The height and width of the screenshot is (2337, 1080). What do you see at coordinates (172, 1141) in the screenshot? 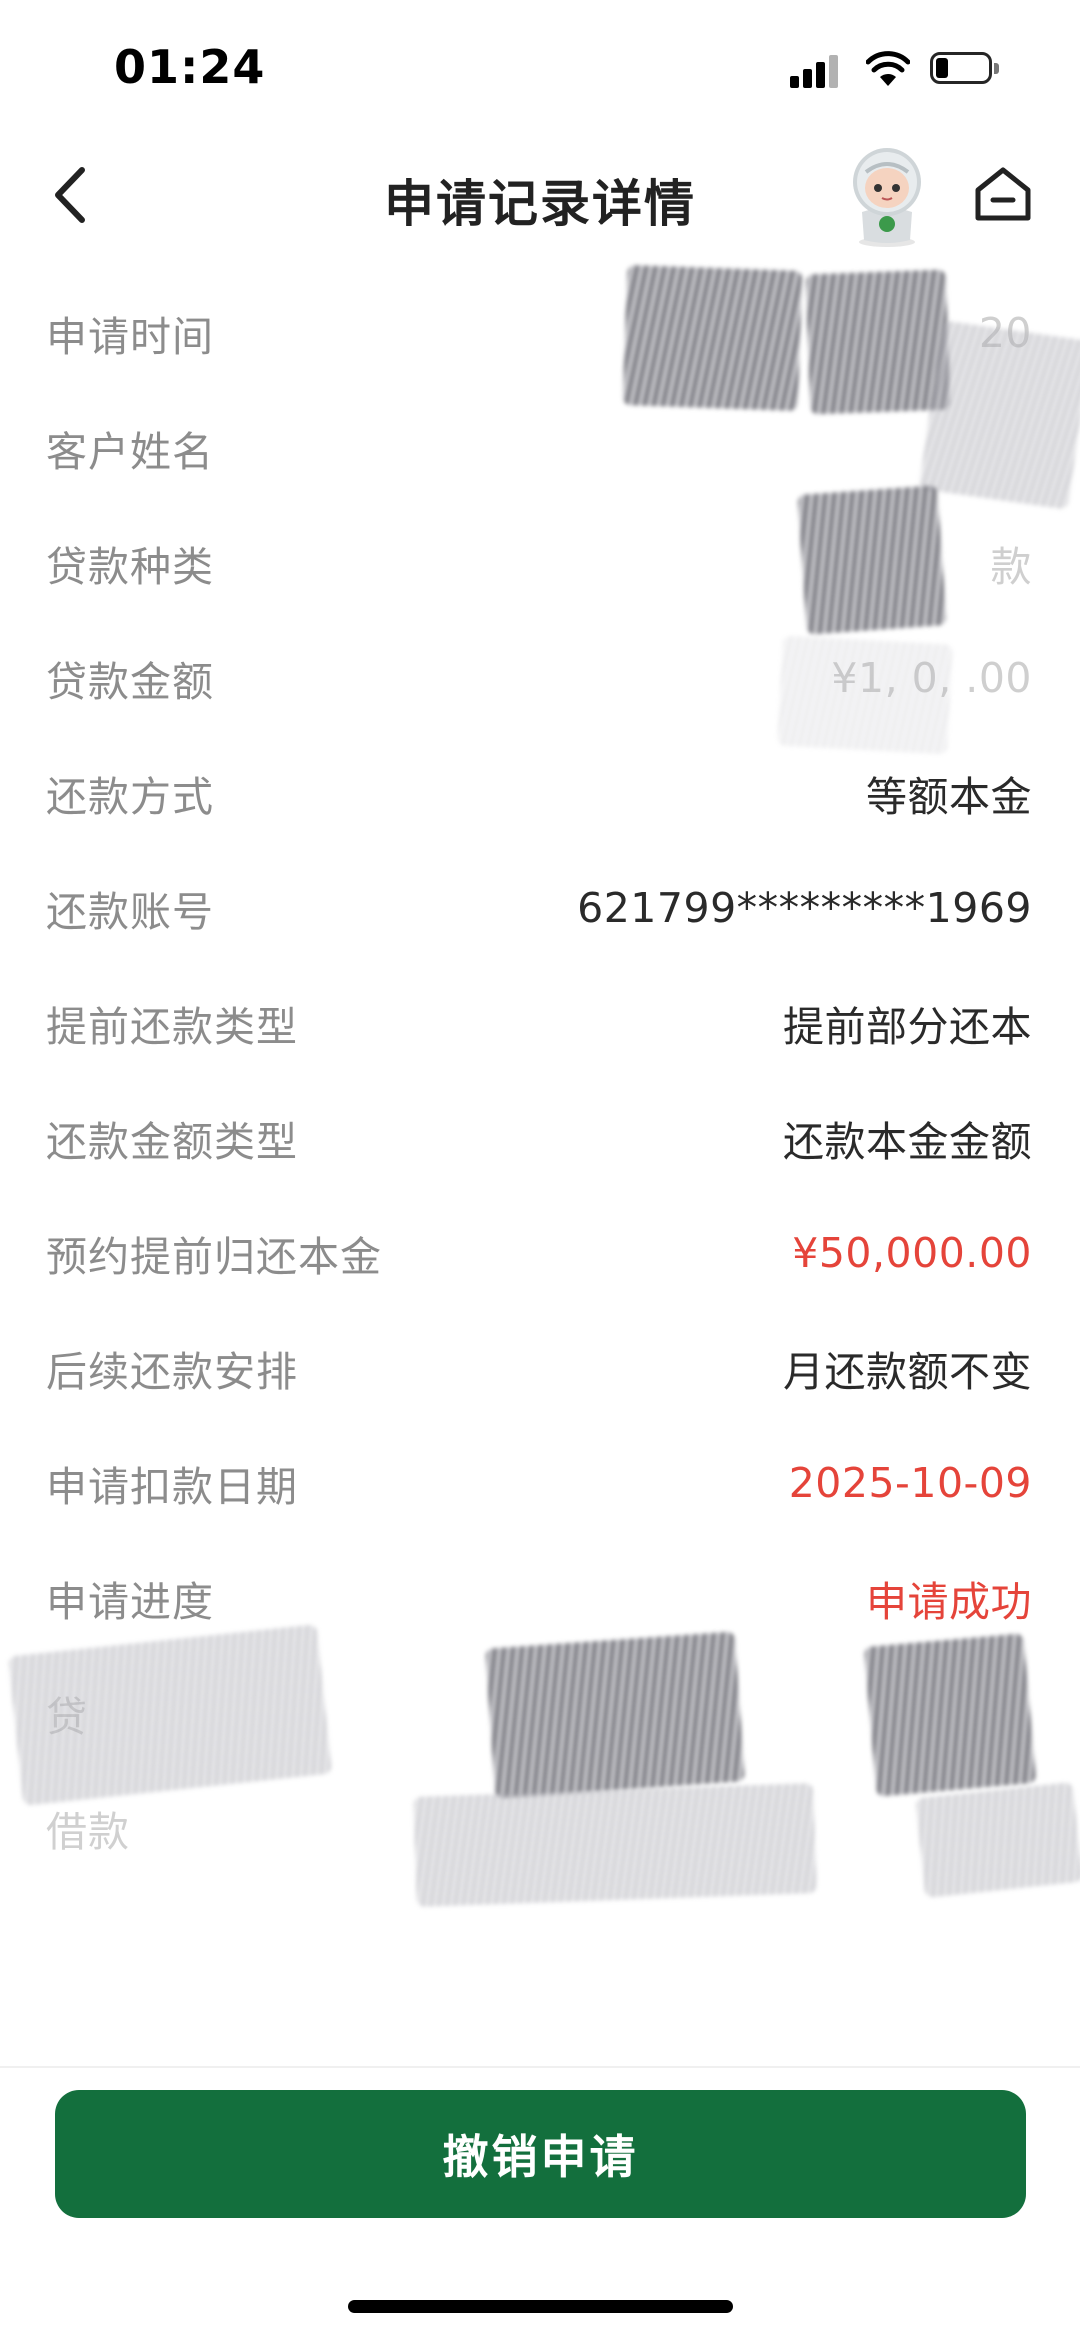
I see `detail-label: 还款金额类型` at bounding box center [172, 1141].